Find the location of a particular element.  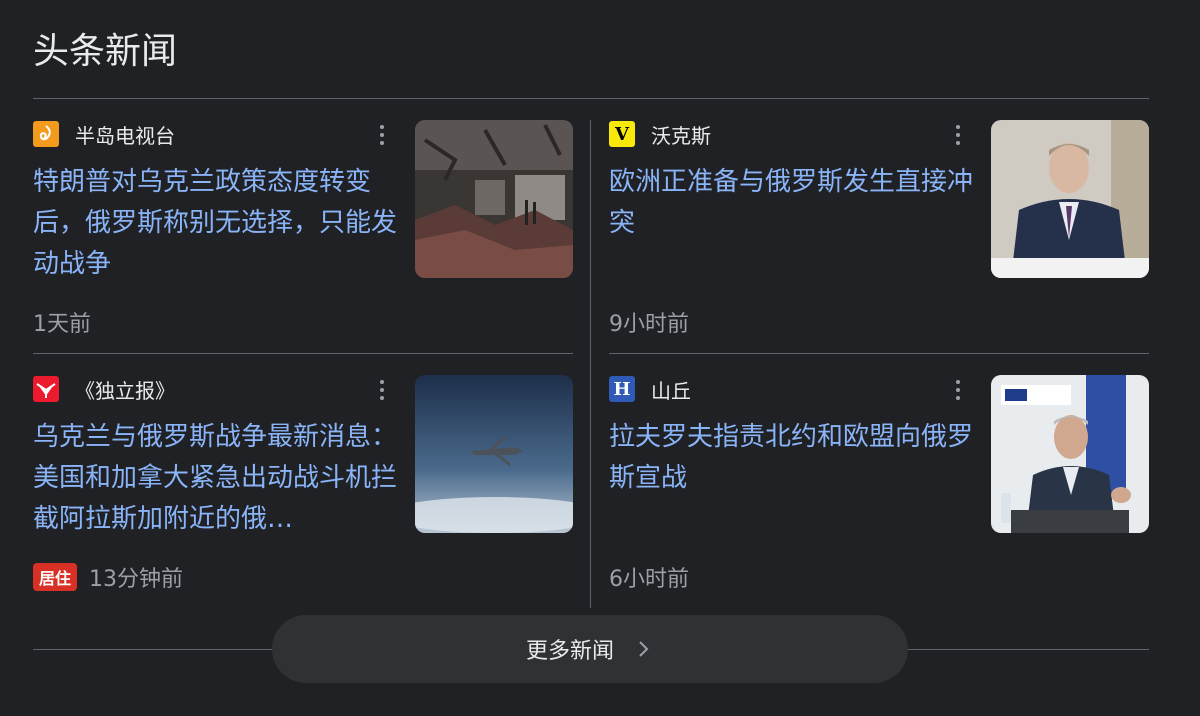

independent-eagle-logo-icon is located at coordinates (46, 389).